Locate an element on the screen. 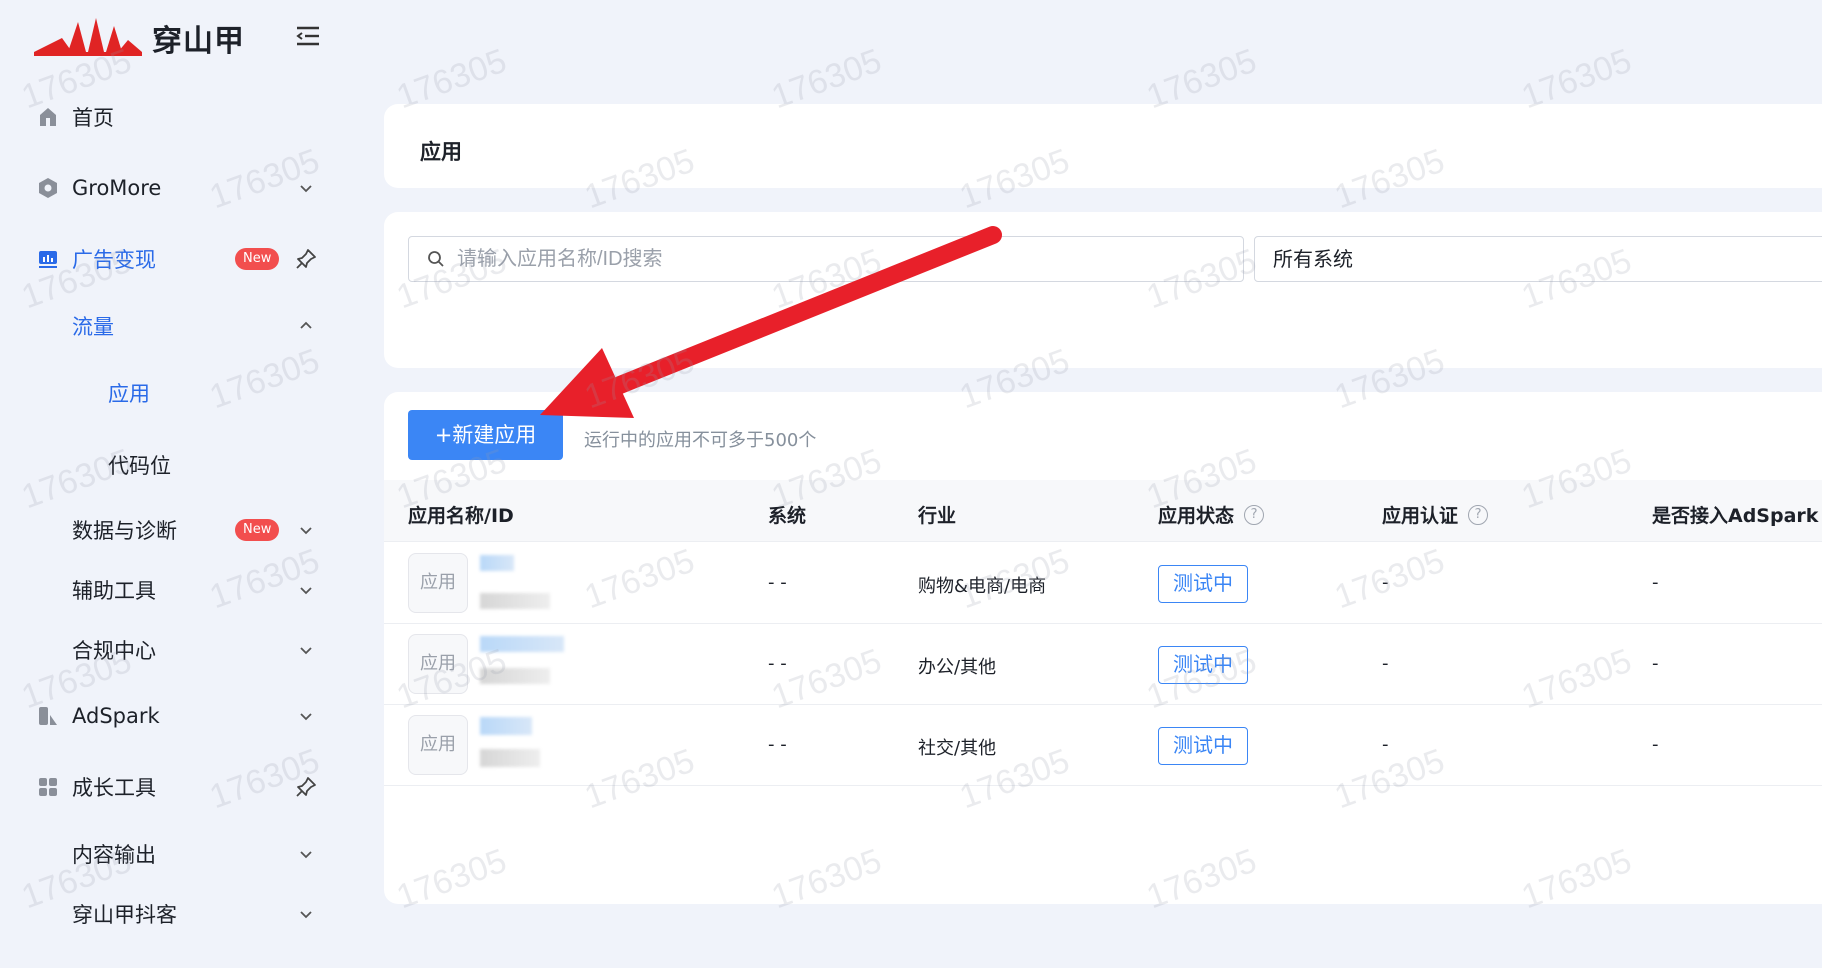 The image size is (1822, 968). sidebar-item-ad-slots: 代码位 is located at coordinates (165, 465).